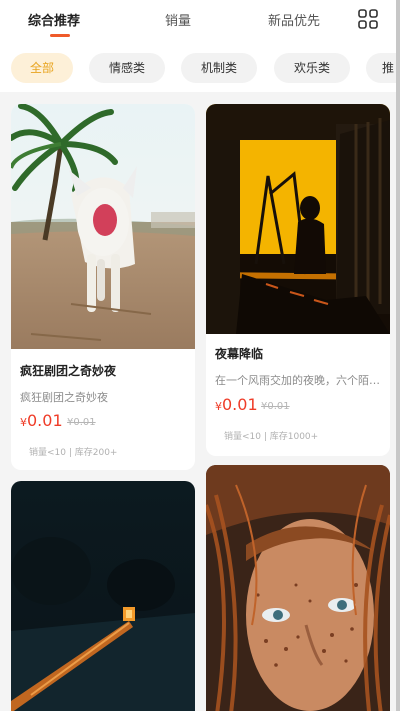 The image size is (400, 711). I want to click on sort-tab-newest: 新品优先, so click(294, 19).